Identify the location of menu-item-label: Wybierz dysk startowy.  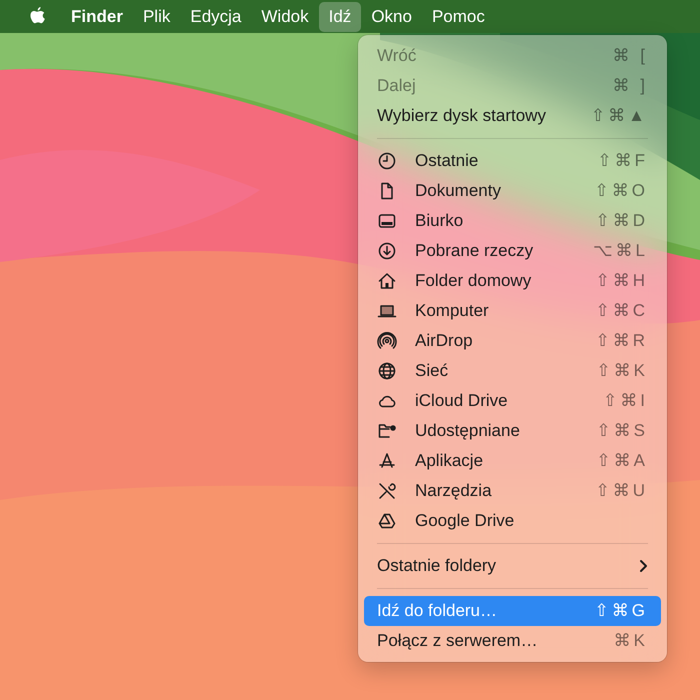
(462, 116).